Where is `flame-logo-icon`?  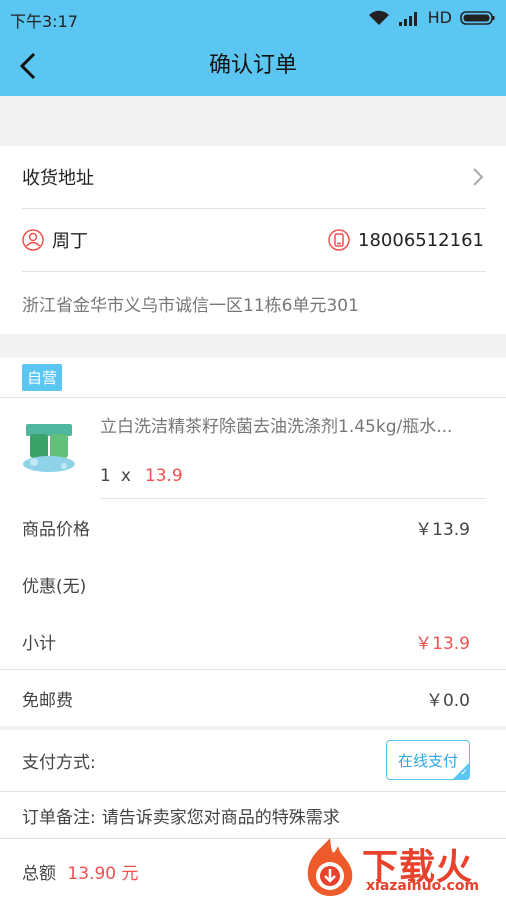 flame-logo-icon is located at coordinates (330, 867).